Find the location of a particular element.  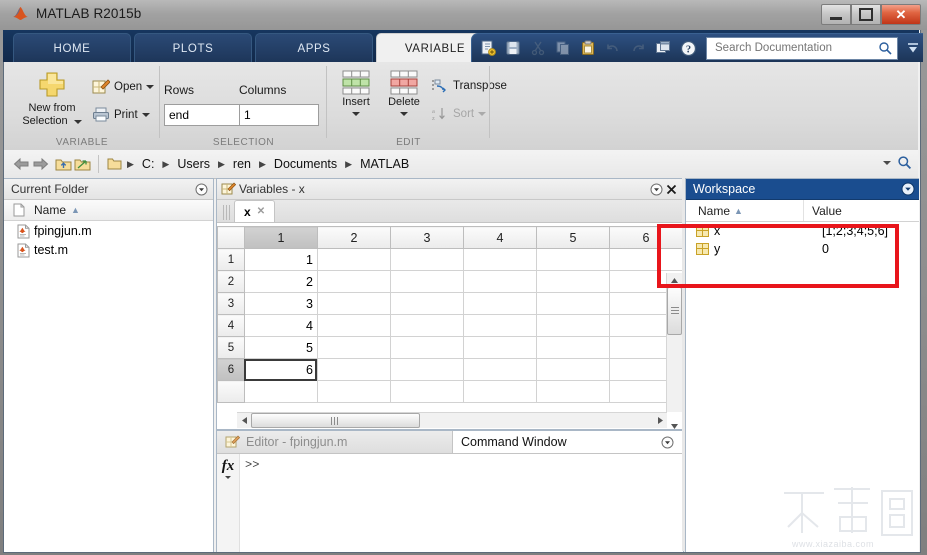

grid-horizontal-scrollbar is located at coordinates (452, 420).